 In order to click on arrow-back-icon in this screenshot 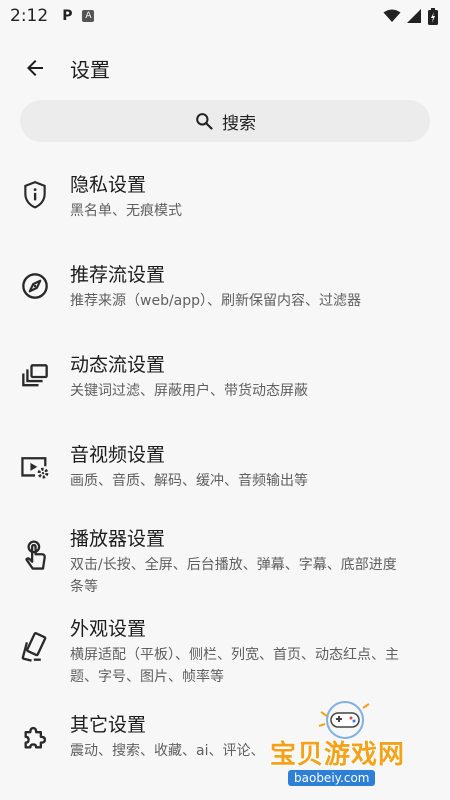, I will do `click(35, 68)`.